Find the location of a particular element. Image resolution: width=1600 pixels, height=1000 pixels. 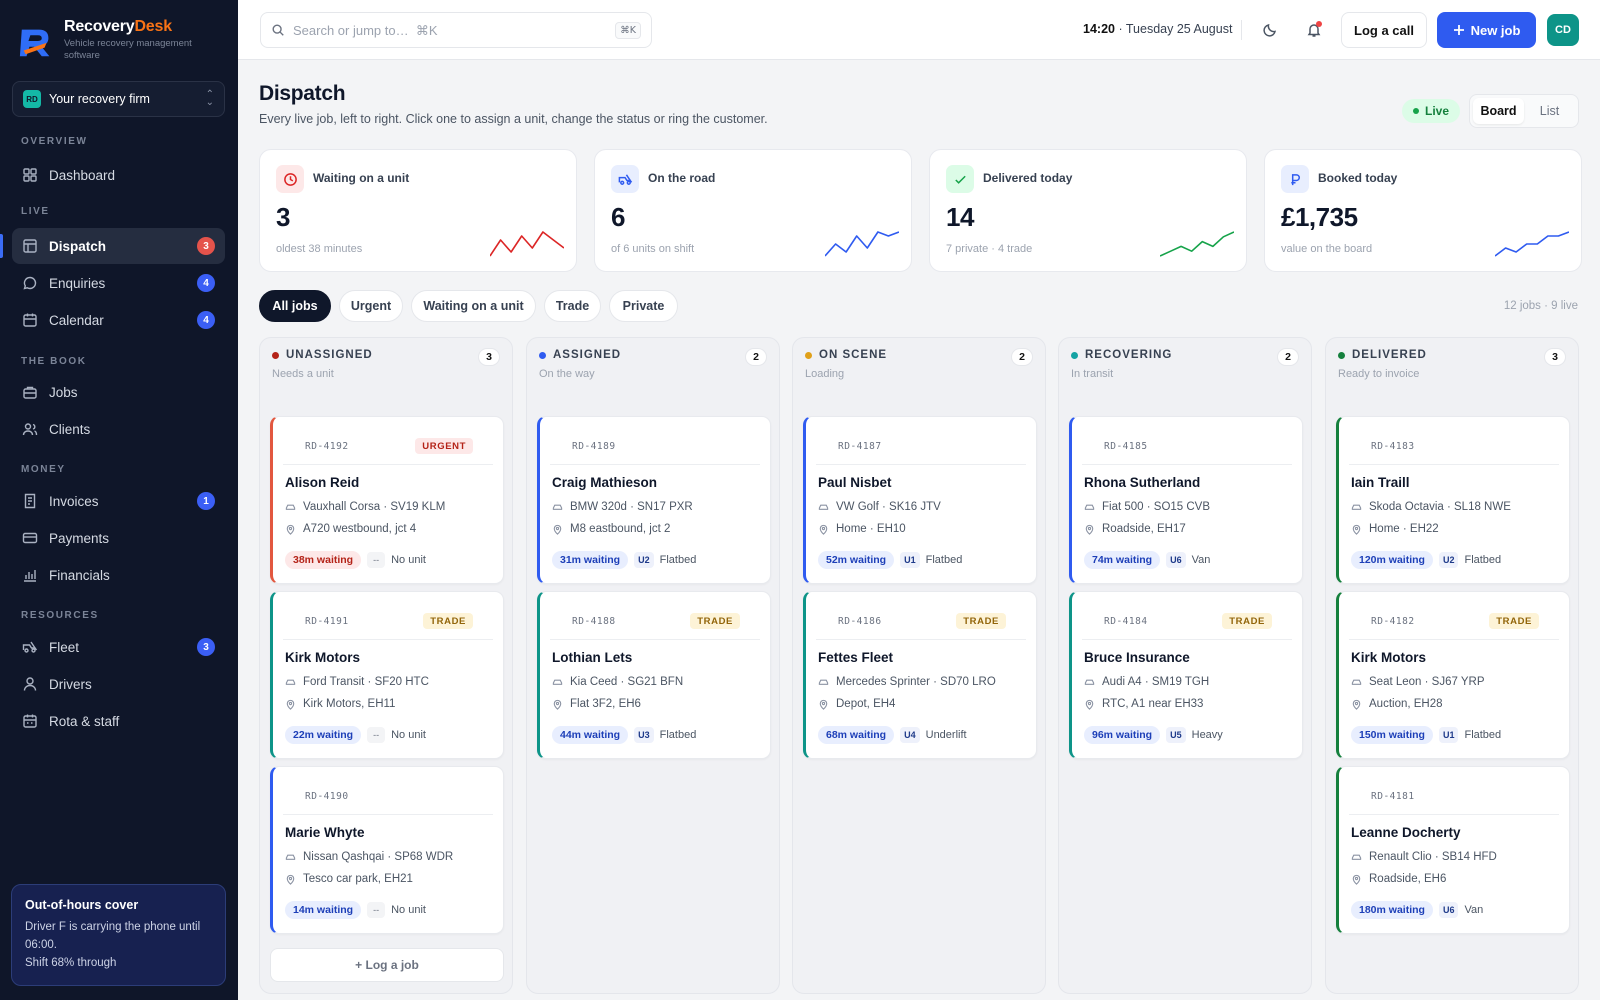

avatar: CD is located at coordinates (1563, 30).